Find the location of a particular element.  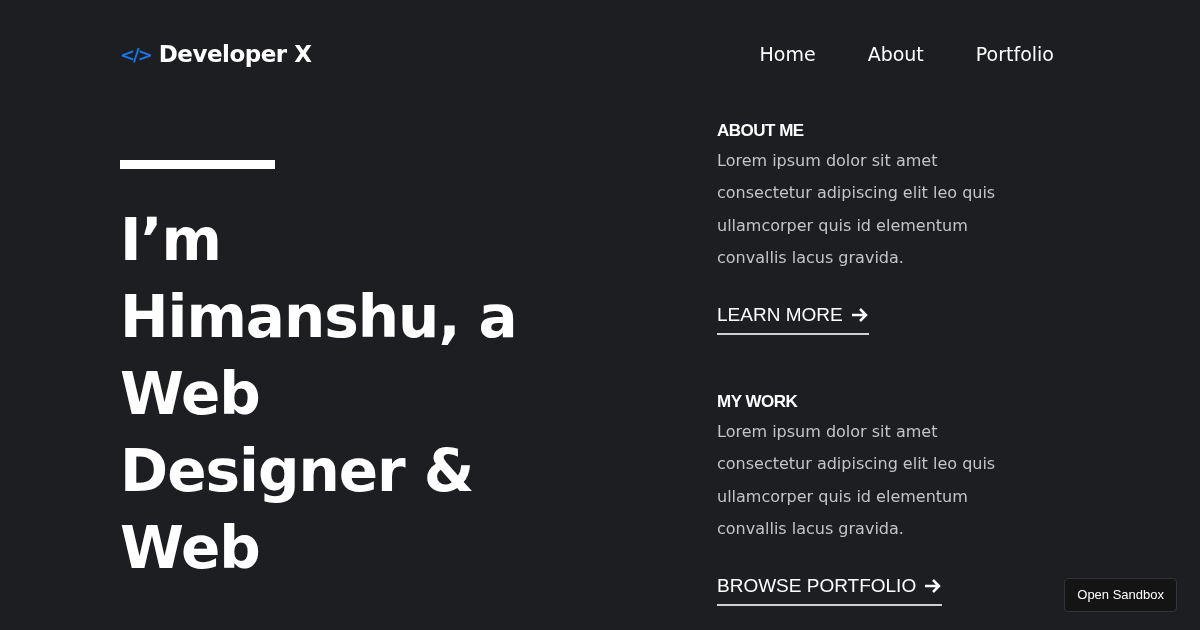

site-logo: Developer X is located at coordinates (235, 54).